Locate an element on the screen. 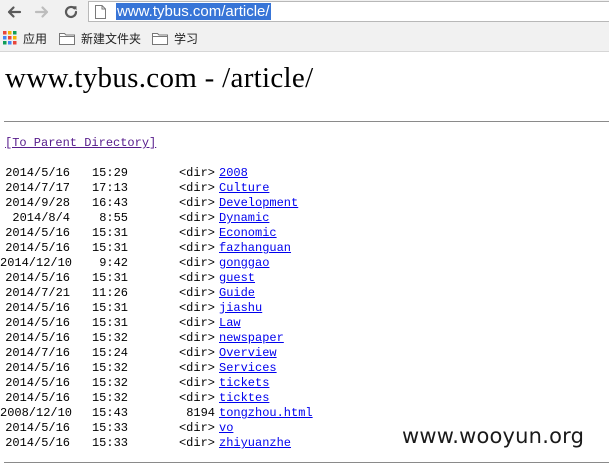  entry-link: Guide is located at coordinates (237, 293).